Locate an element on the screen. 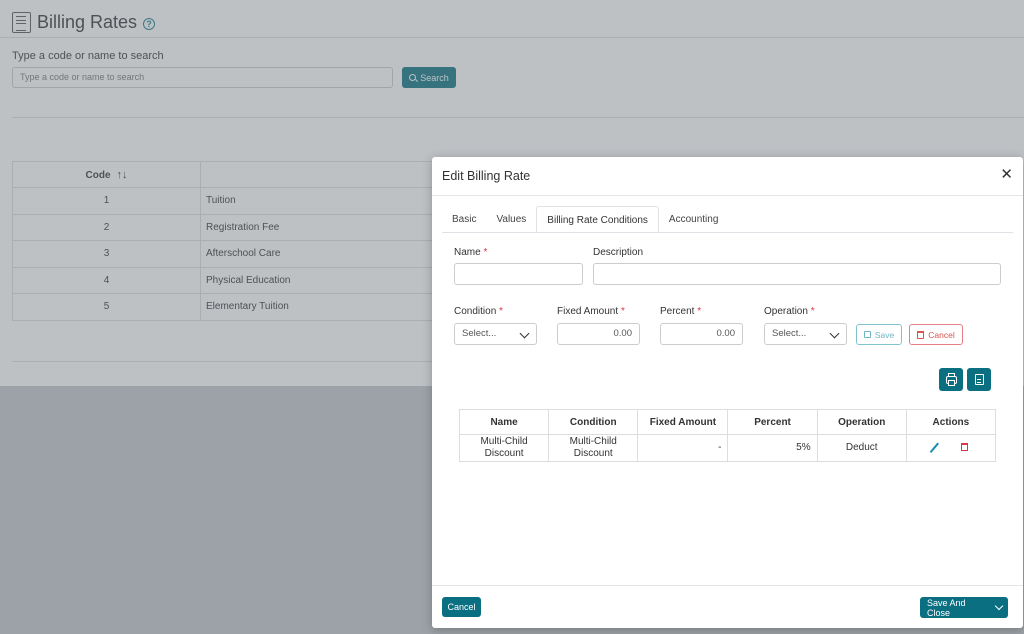 The width and height of the screenshot is (1024, 634). save-and-close-button: Save And Close is located at coordinates (964, 607).